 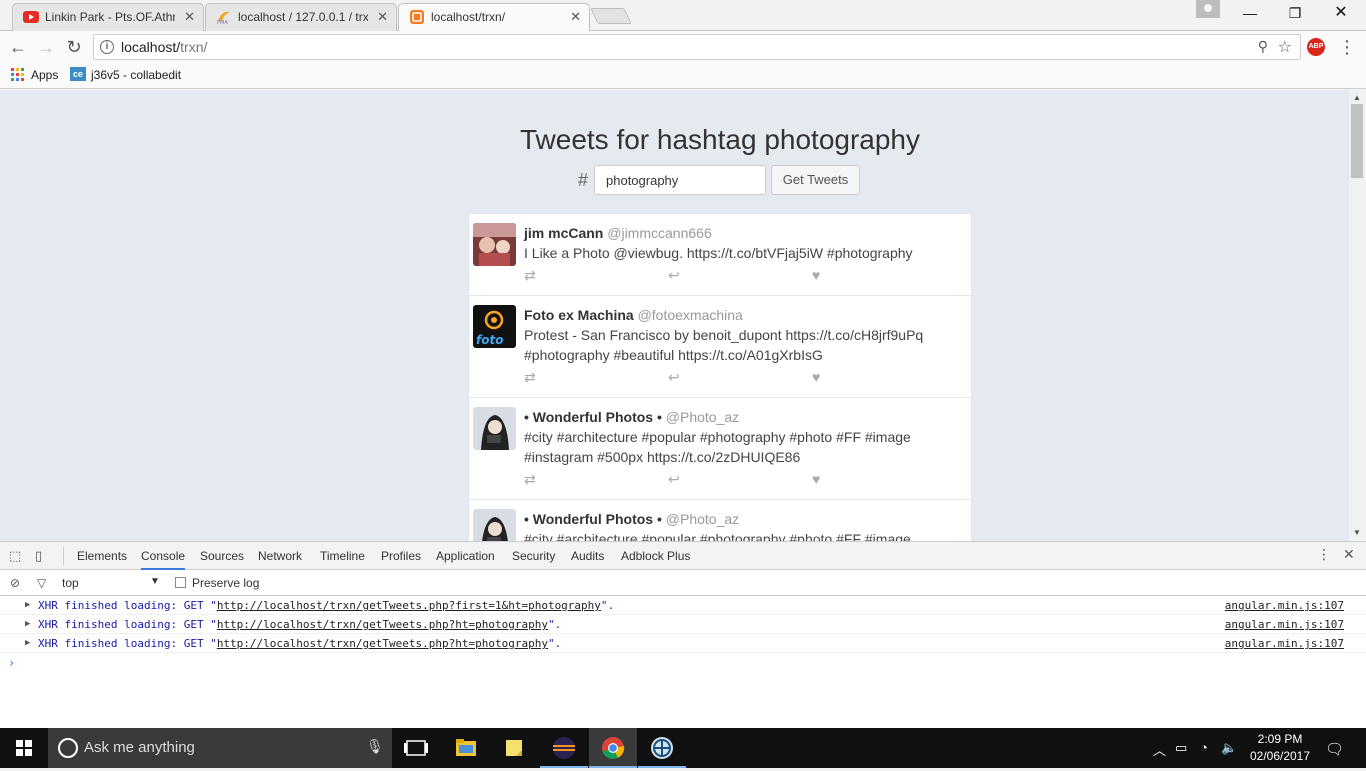 I want to click on chrome-menu-icon: ⋮, so click(x=1347, y=47).